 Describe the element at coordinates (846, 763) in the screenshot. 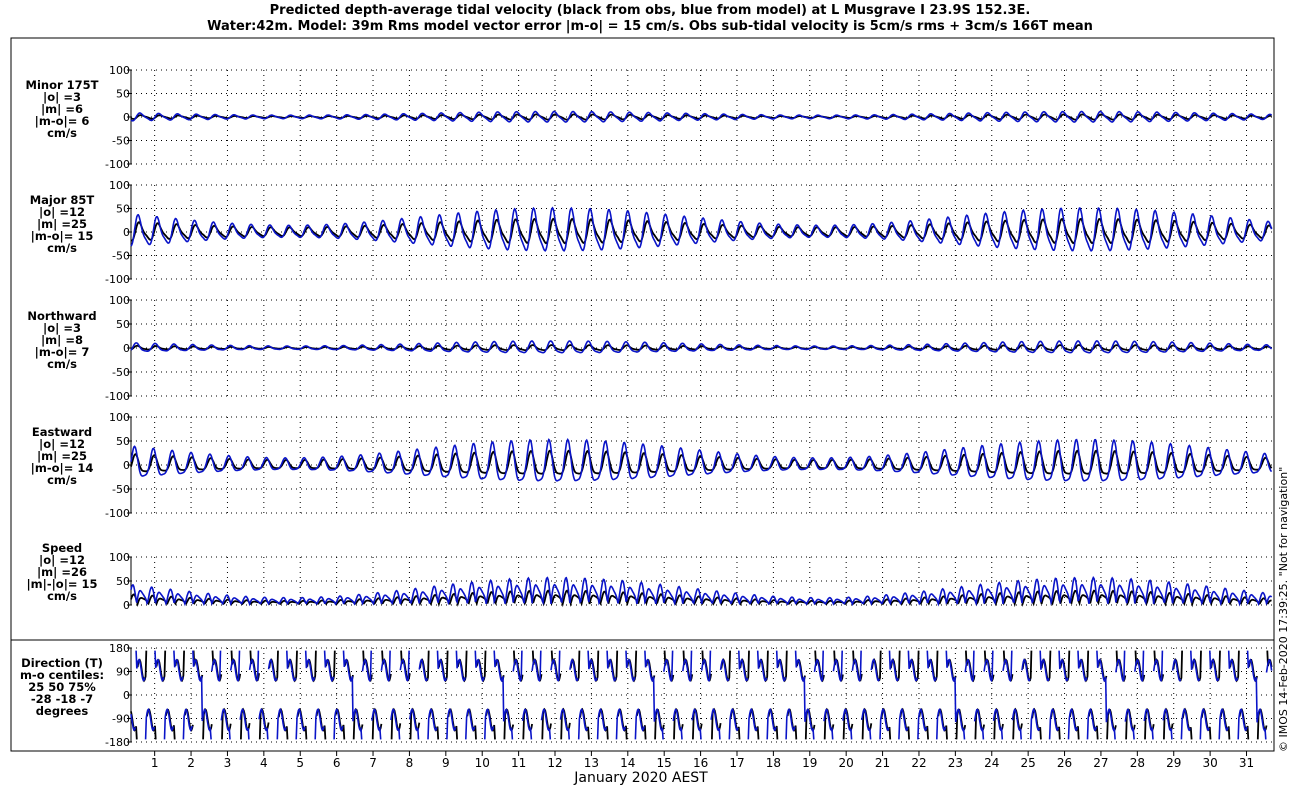

I see `x-tick-label: 20` at that location.